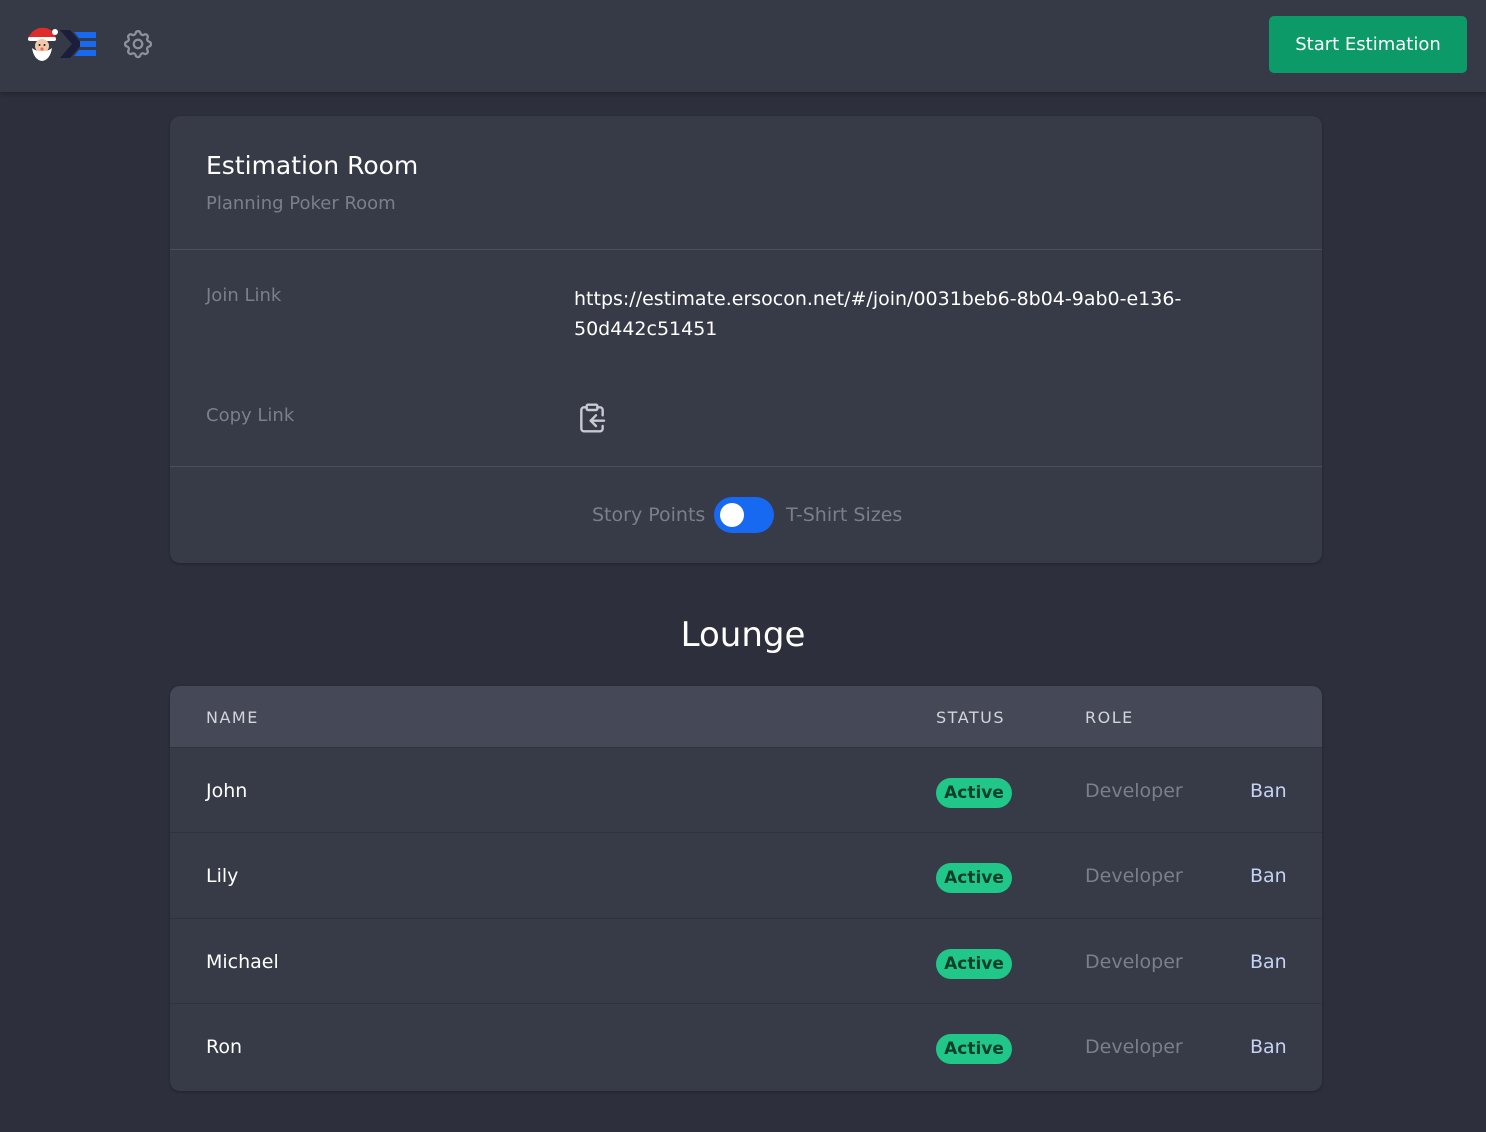  What do you see at coordinates (232, 717) in the screenshot?
I see `column-header-name: NAME` at bounding box center [232, 717].